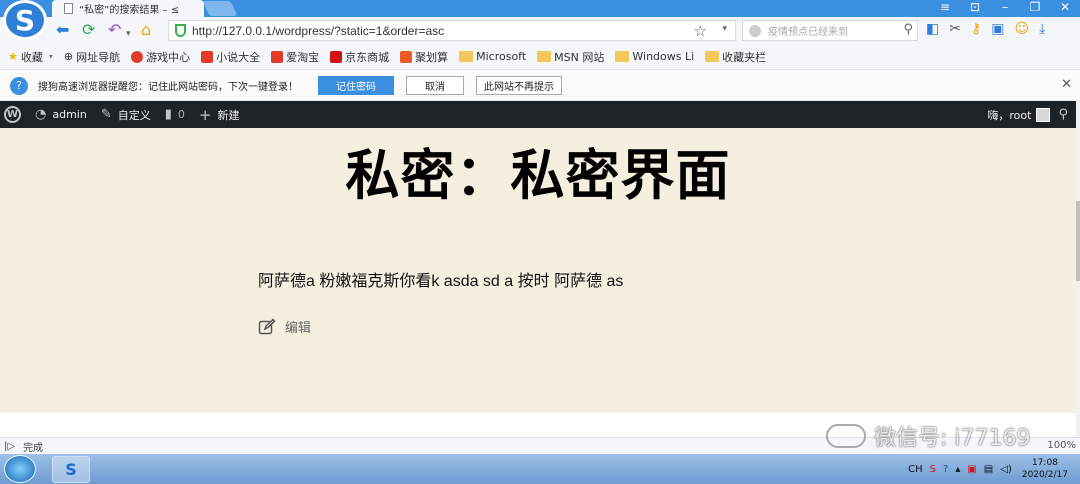 The height and width of the screenshot is (484, 1080). I want to click on edit-icon, so click(267, 325).